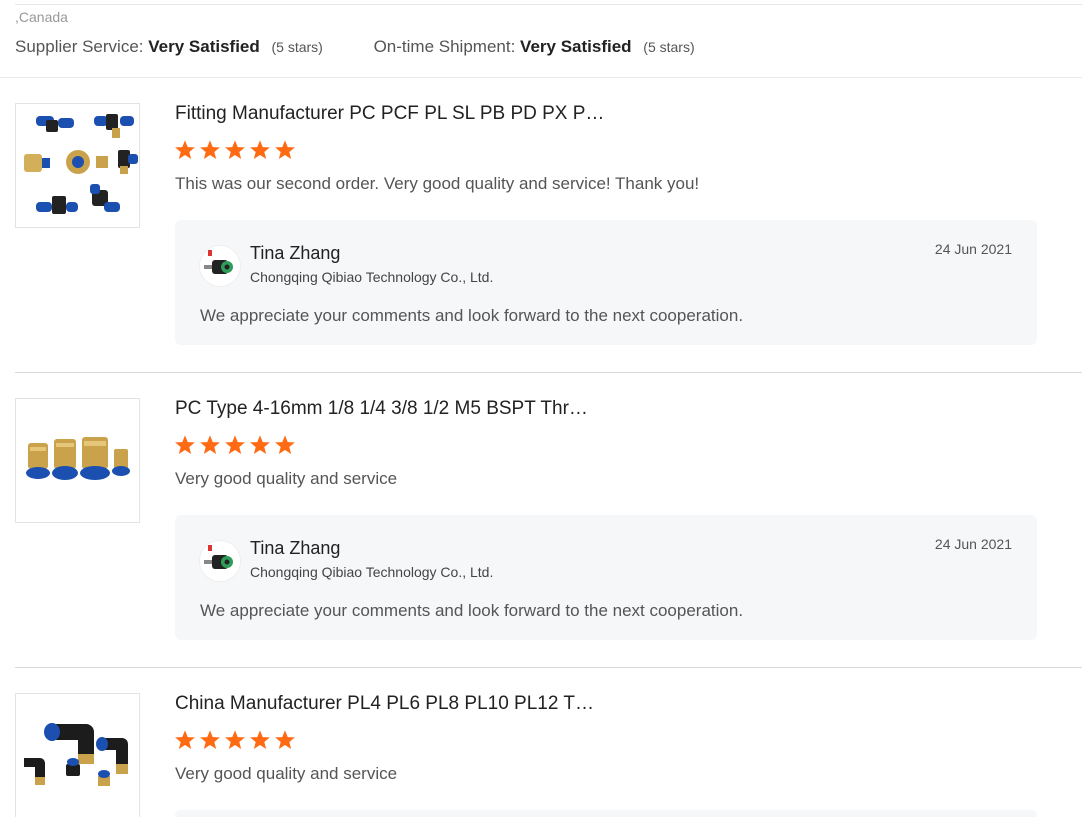 The width and height of the screenshot is (1082, 817). I want to click on supplier-service-stars: (5 stars), so click(297, 47).